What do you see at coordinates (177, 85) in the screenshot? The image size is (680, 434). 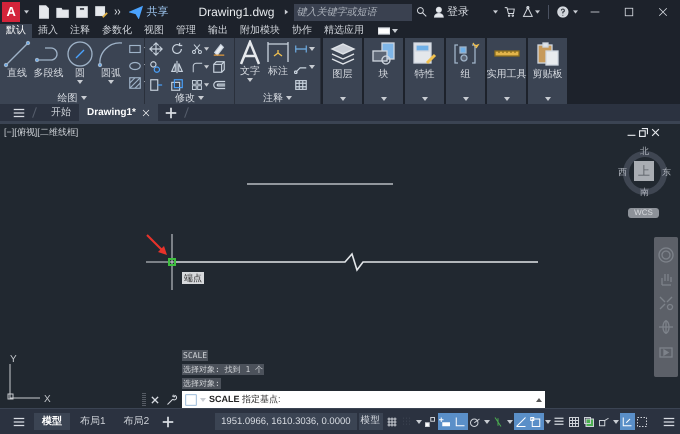 I see `scale-icon` at bounding box center [177, 85].